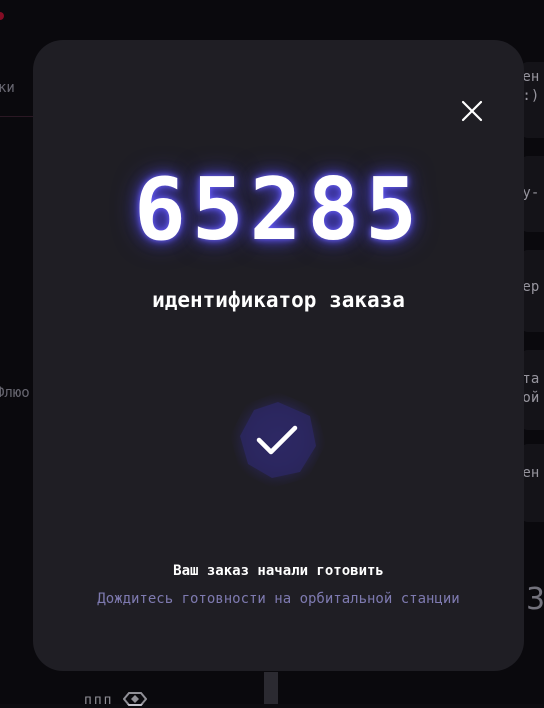  I want to click on status-indicator, so click(278, 440).